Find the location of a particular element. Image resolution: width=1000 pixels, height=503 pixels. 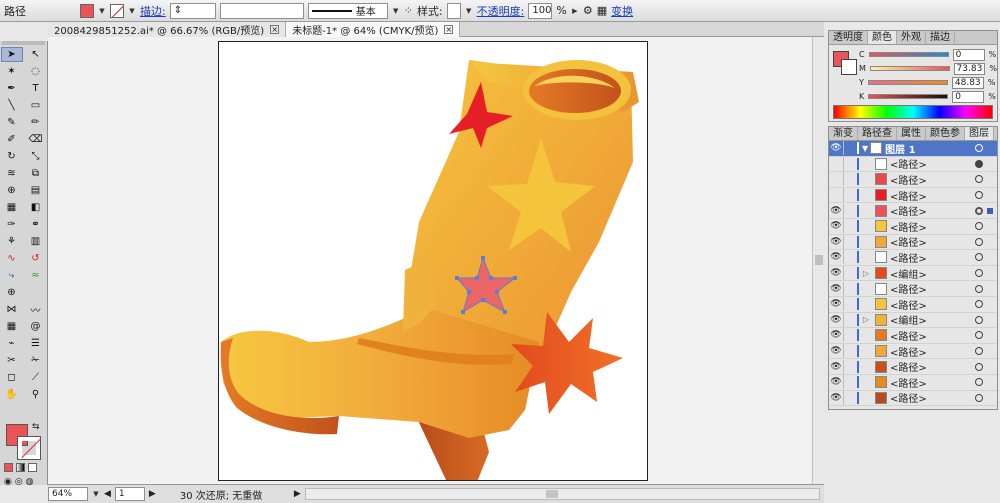

k-value: 0 is located at coordinates (968, 96).